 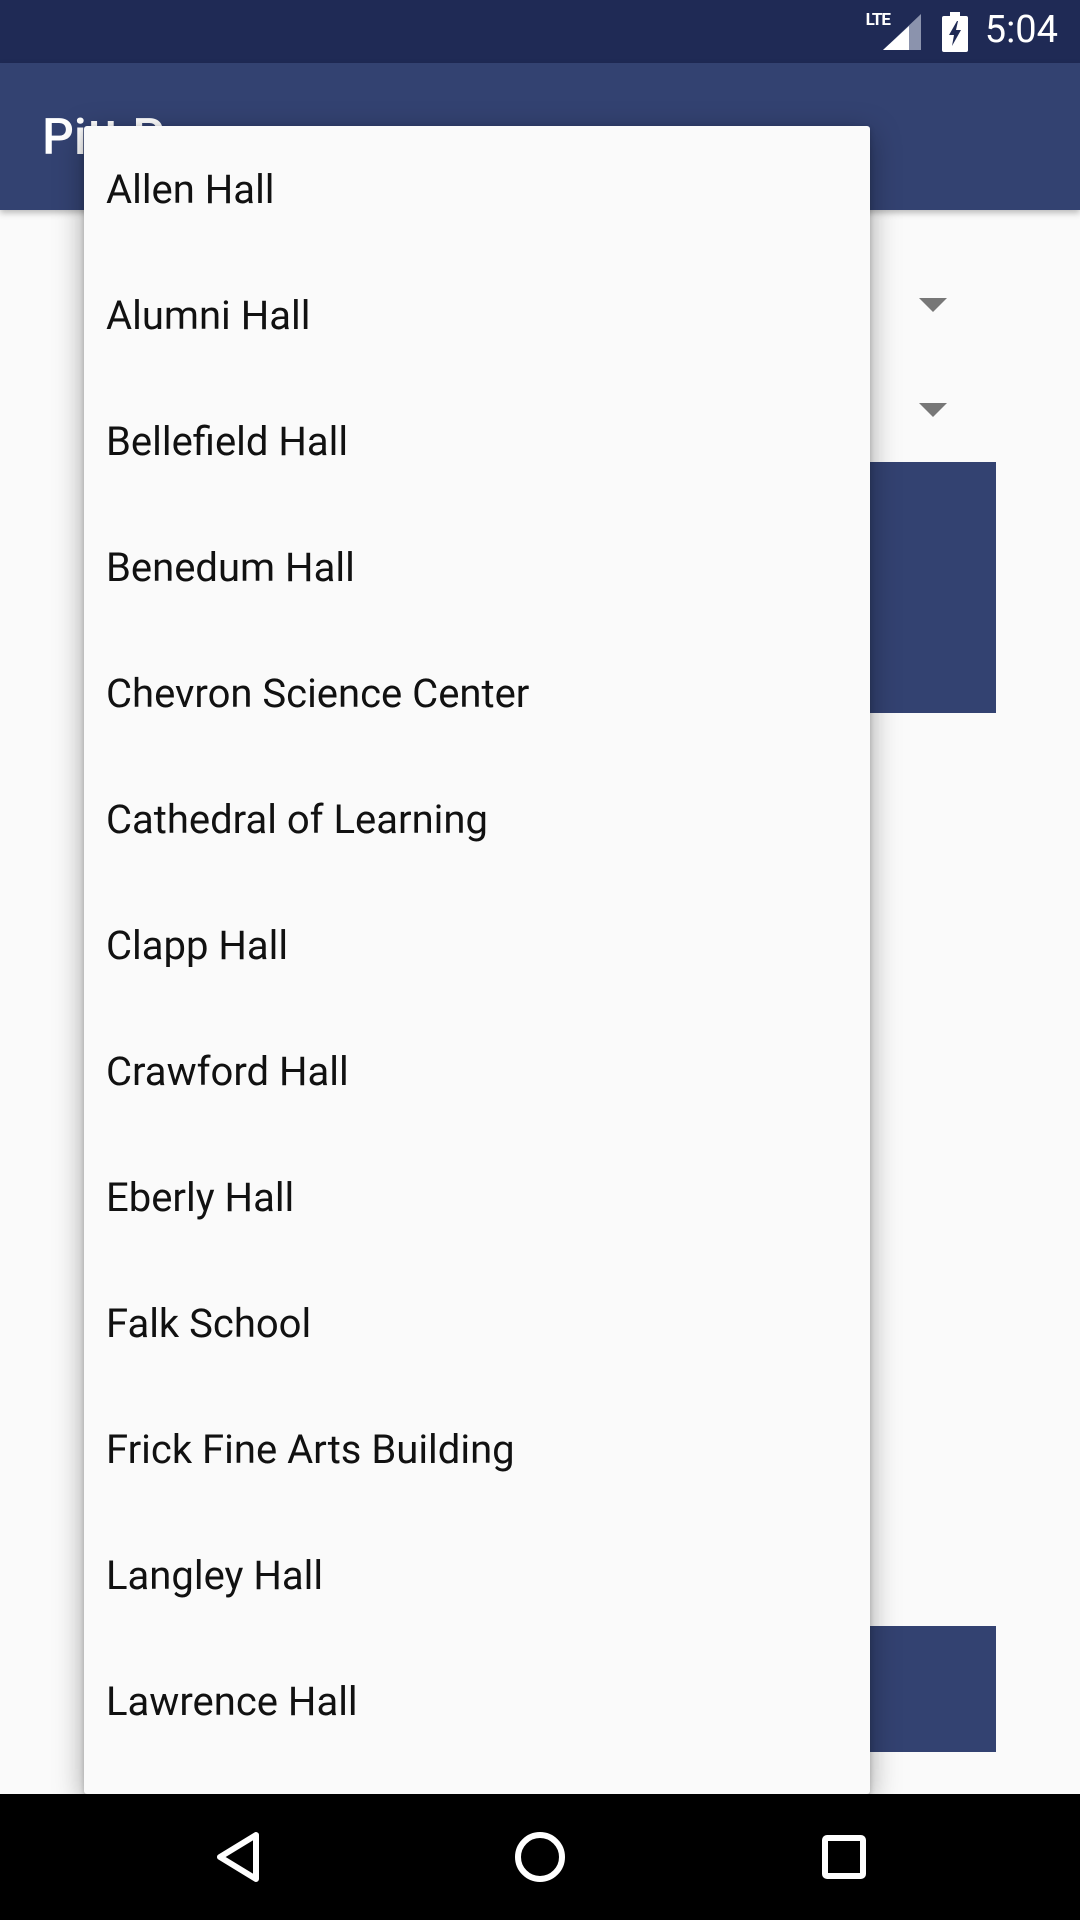 I want to click on home-icon, so click(x=540, y=1857).